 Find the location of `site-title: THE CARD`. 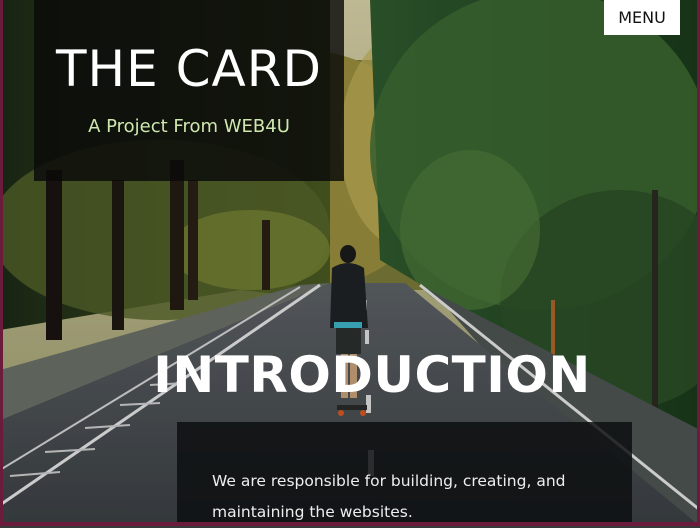

site-title: THE CARD is located at coordinates (189, 69).